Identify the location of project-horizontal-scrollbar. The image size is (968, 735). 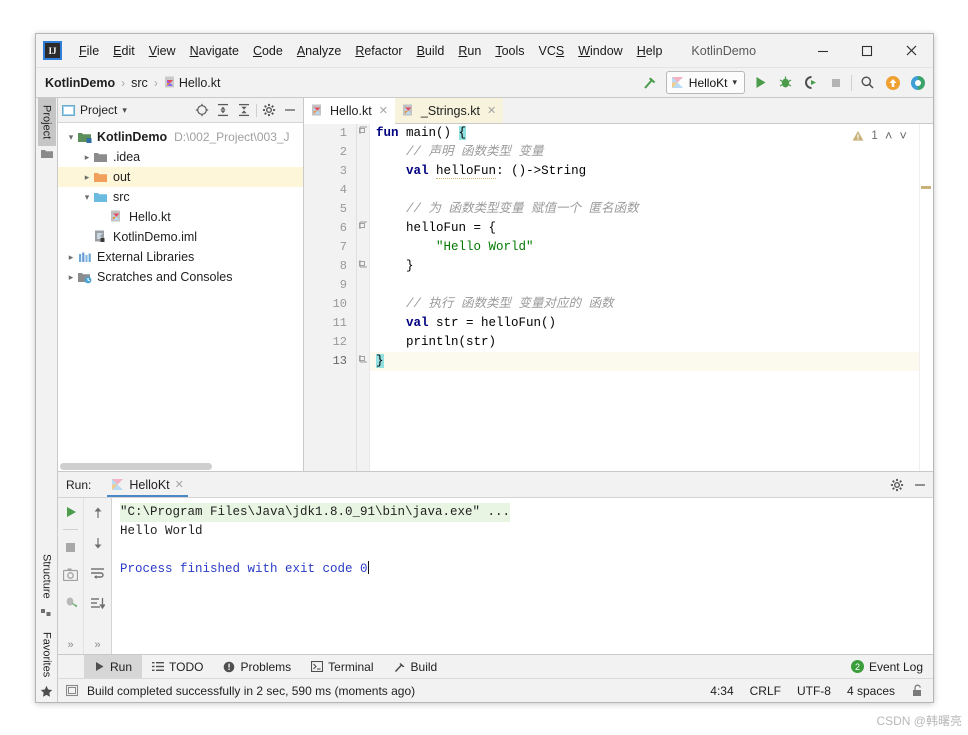
(180, 466).